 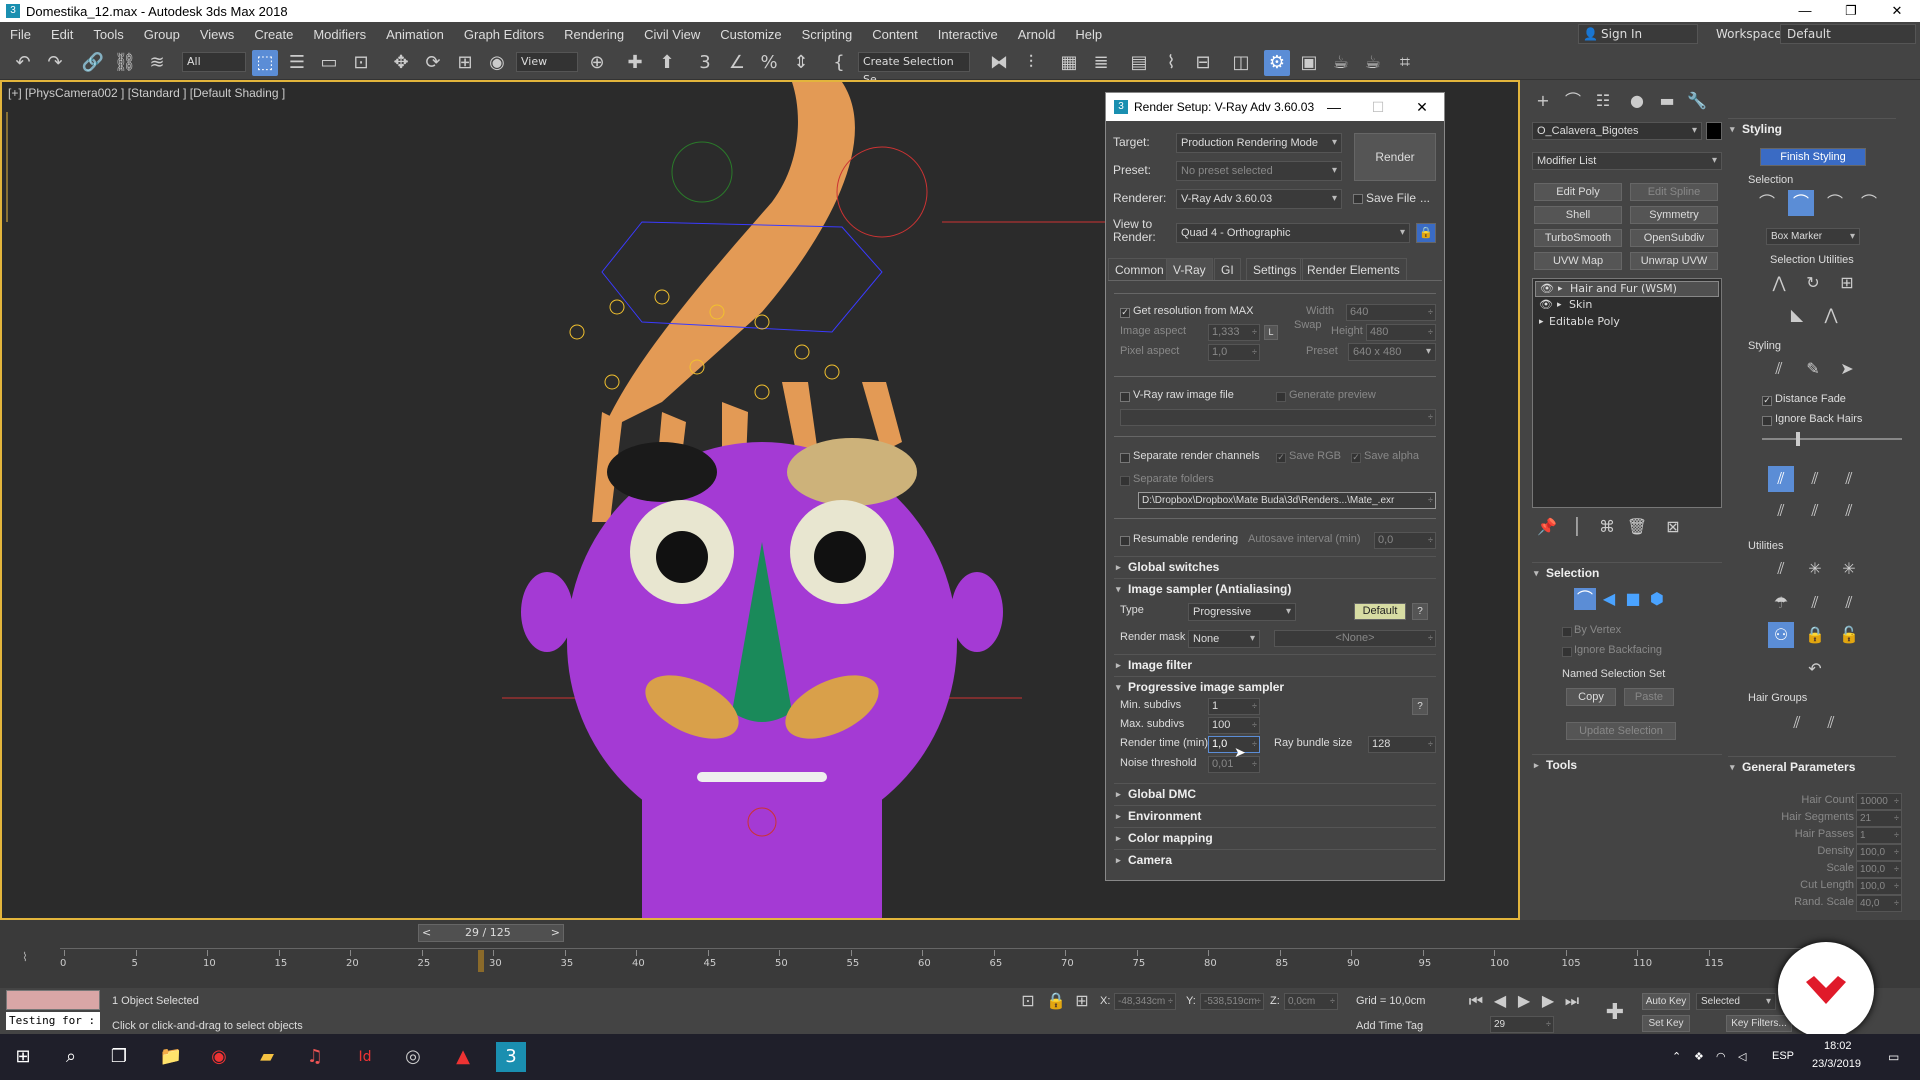 I want to click on next-frame-icon: ▶, so click(x=1548, y=1001).